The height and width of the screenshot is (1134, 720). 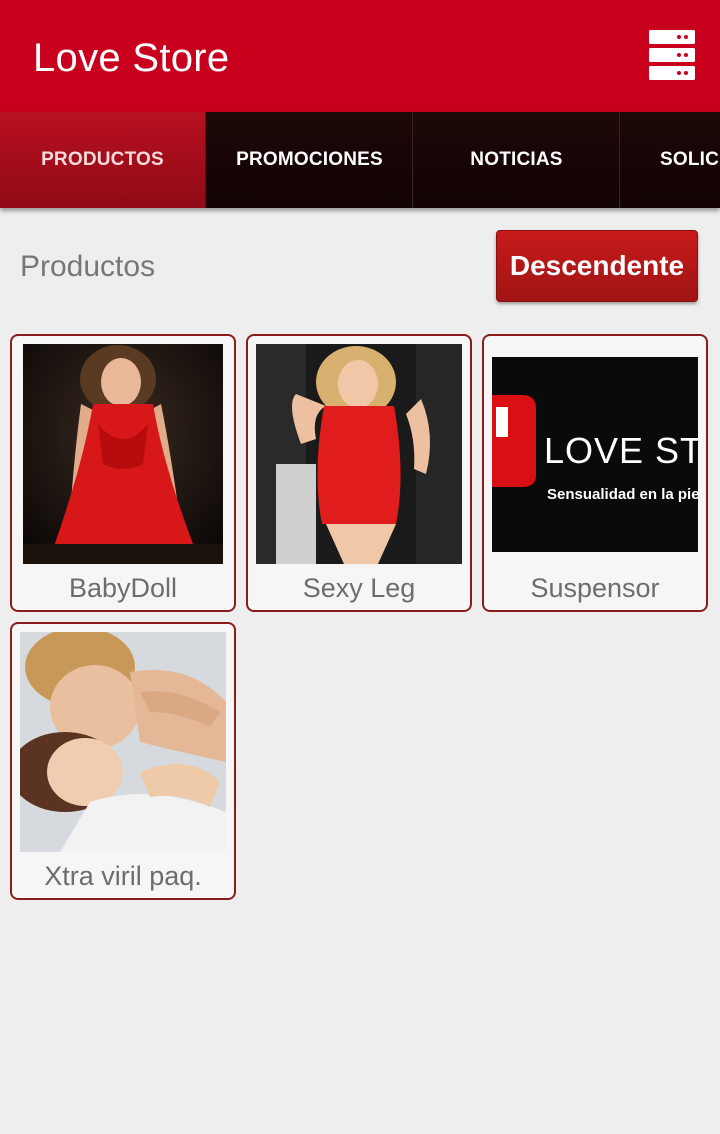 What do you see at coordinates (103, 160) in the screenshot?
I see `tab-productos: PRODUCTOS` at bounding box center [103, 160].